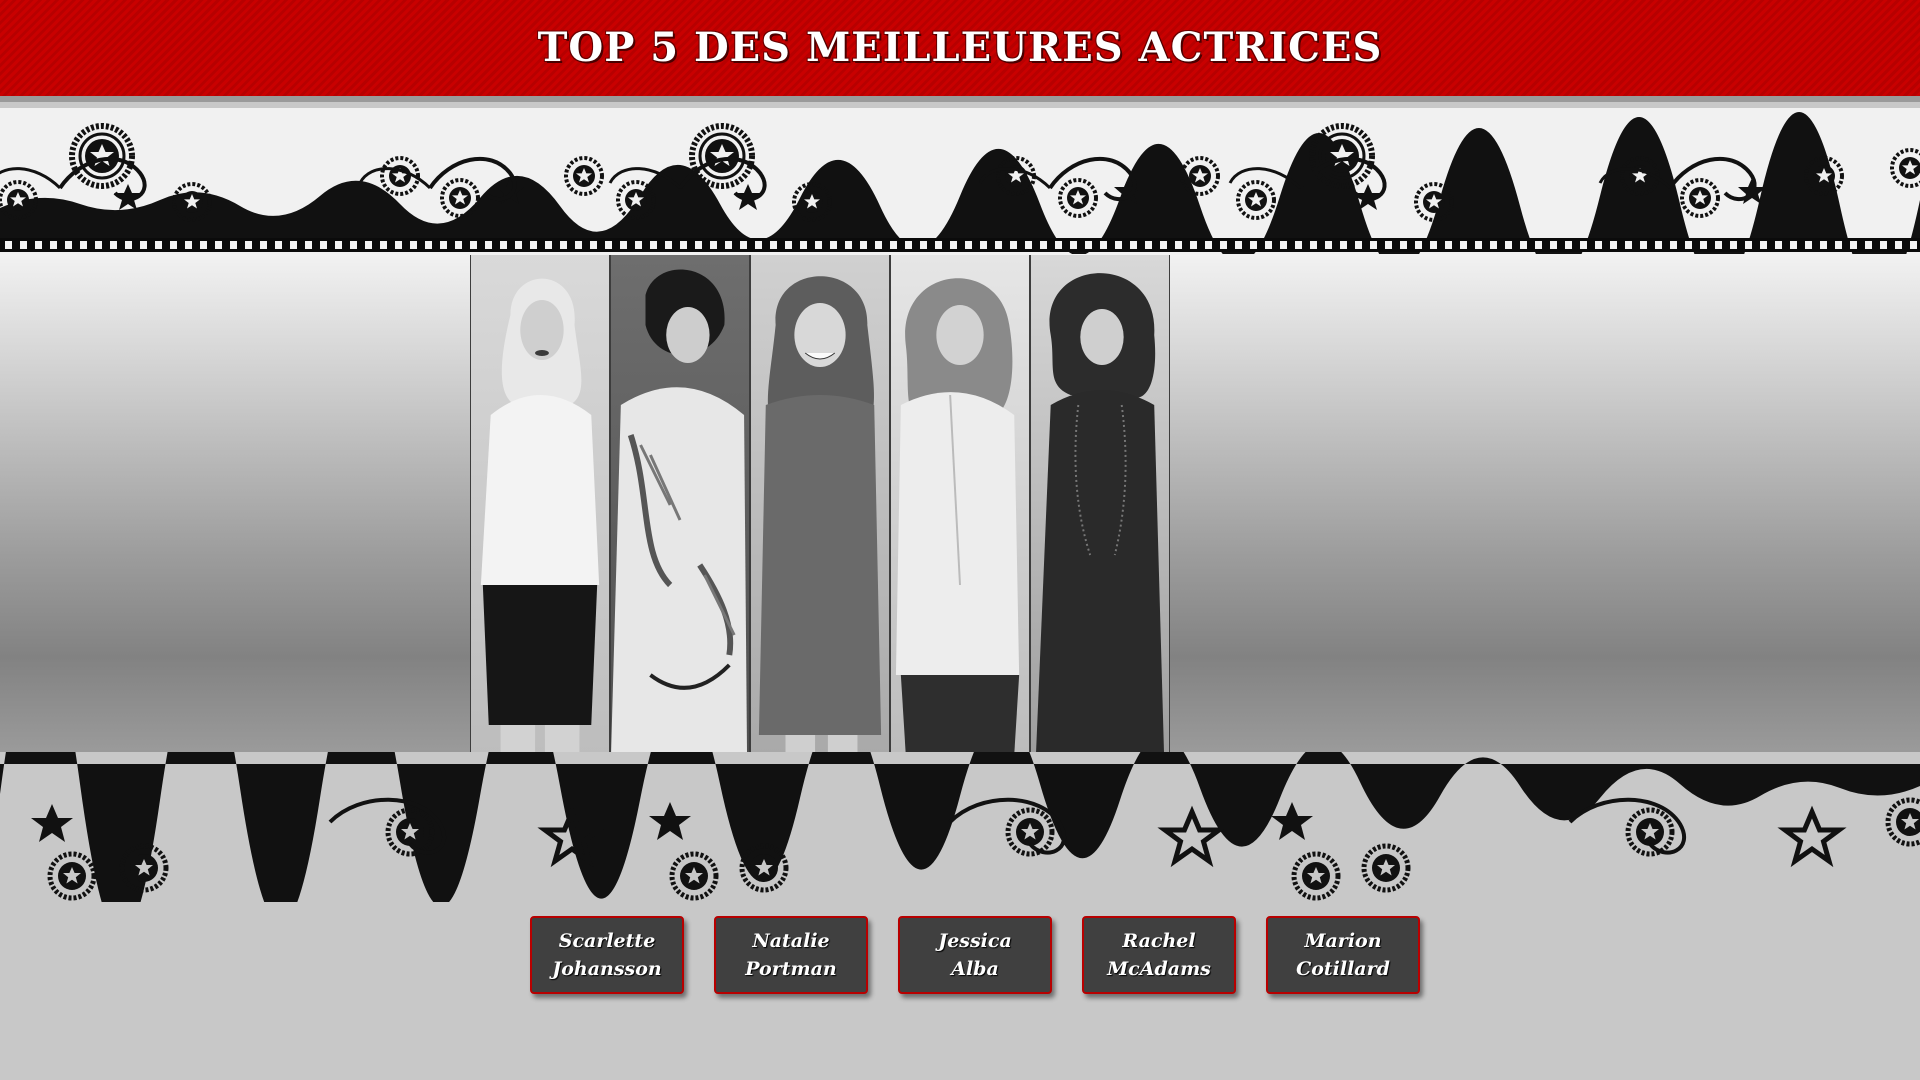 The image size is (1920, 1080). I want to click on button-label-line2: McAdams, so click(1159, 969).